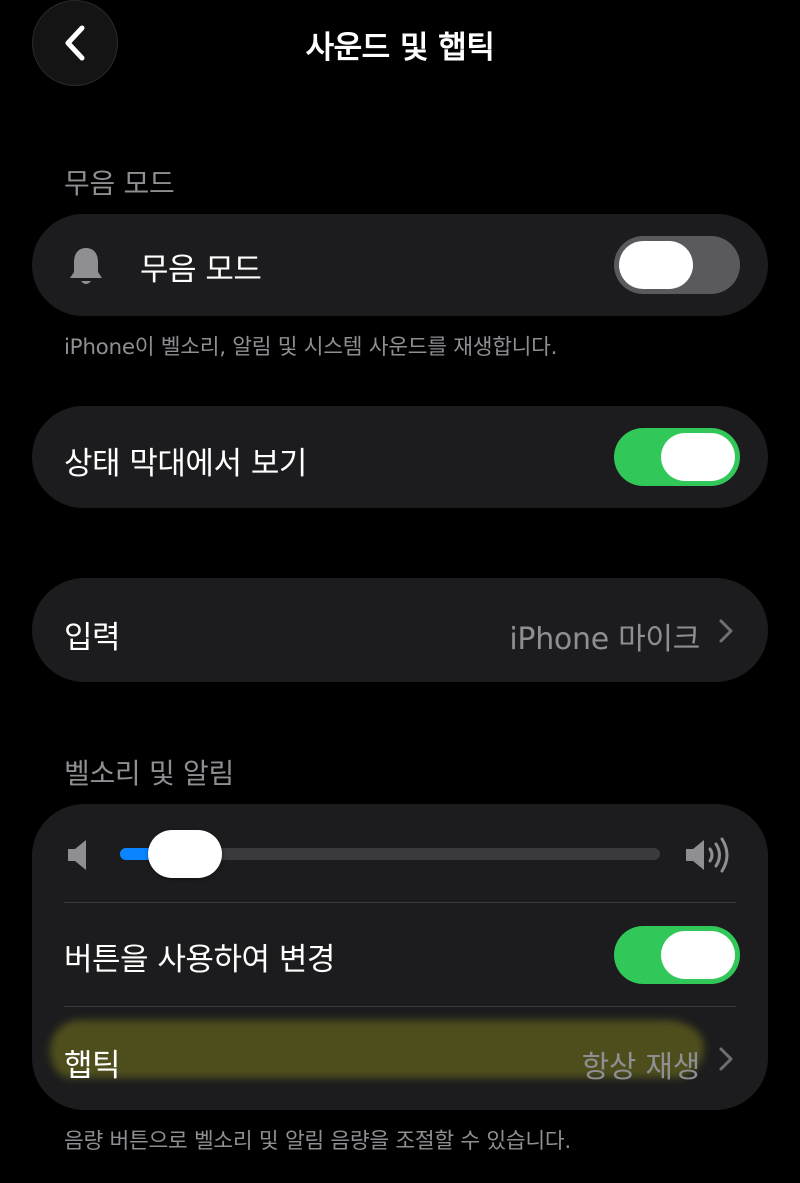 The image size is (800, 1183). What do you see at coordinates (400, 1058) in the screenshot?
I see `haptics-row: 햅틱 항상 재생` at bounding box center [400, 1058].